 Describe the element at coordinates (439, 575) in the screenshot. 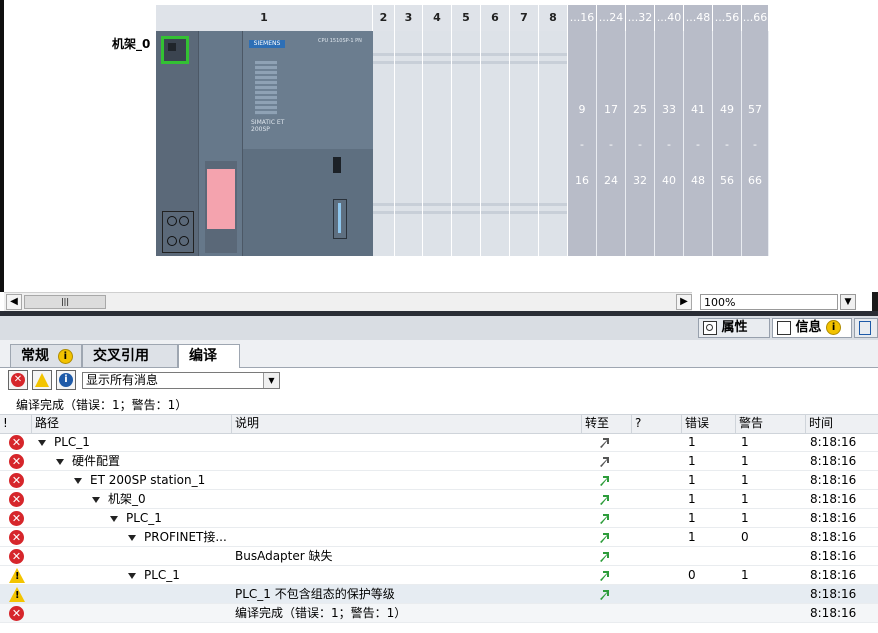

I see `table-row: PLC_1 0 1 8:18:16` at that location.